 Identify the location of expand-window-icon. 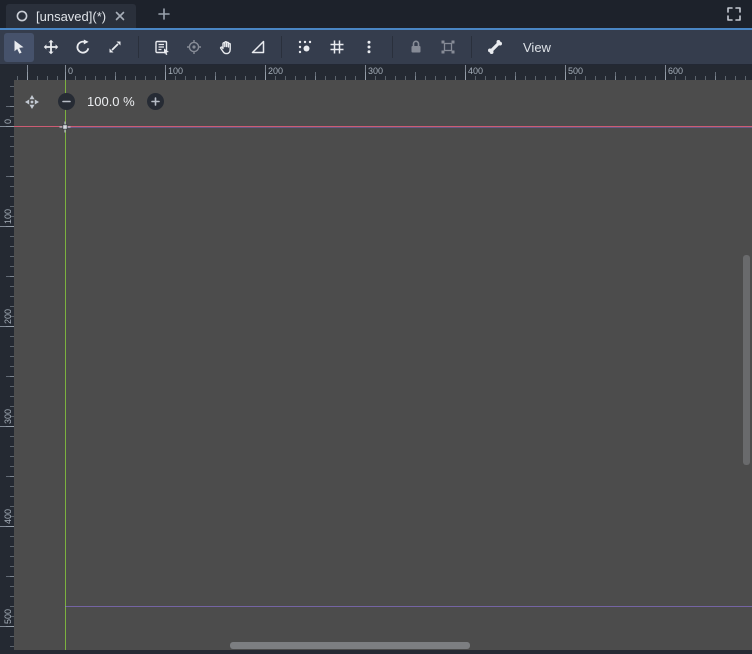
(734, 14).